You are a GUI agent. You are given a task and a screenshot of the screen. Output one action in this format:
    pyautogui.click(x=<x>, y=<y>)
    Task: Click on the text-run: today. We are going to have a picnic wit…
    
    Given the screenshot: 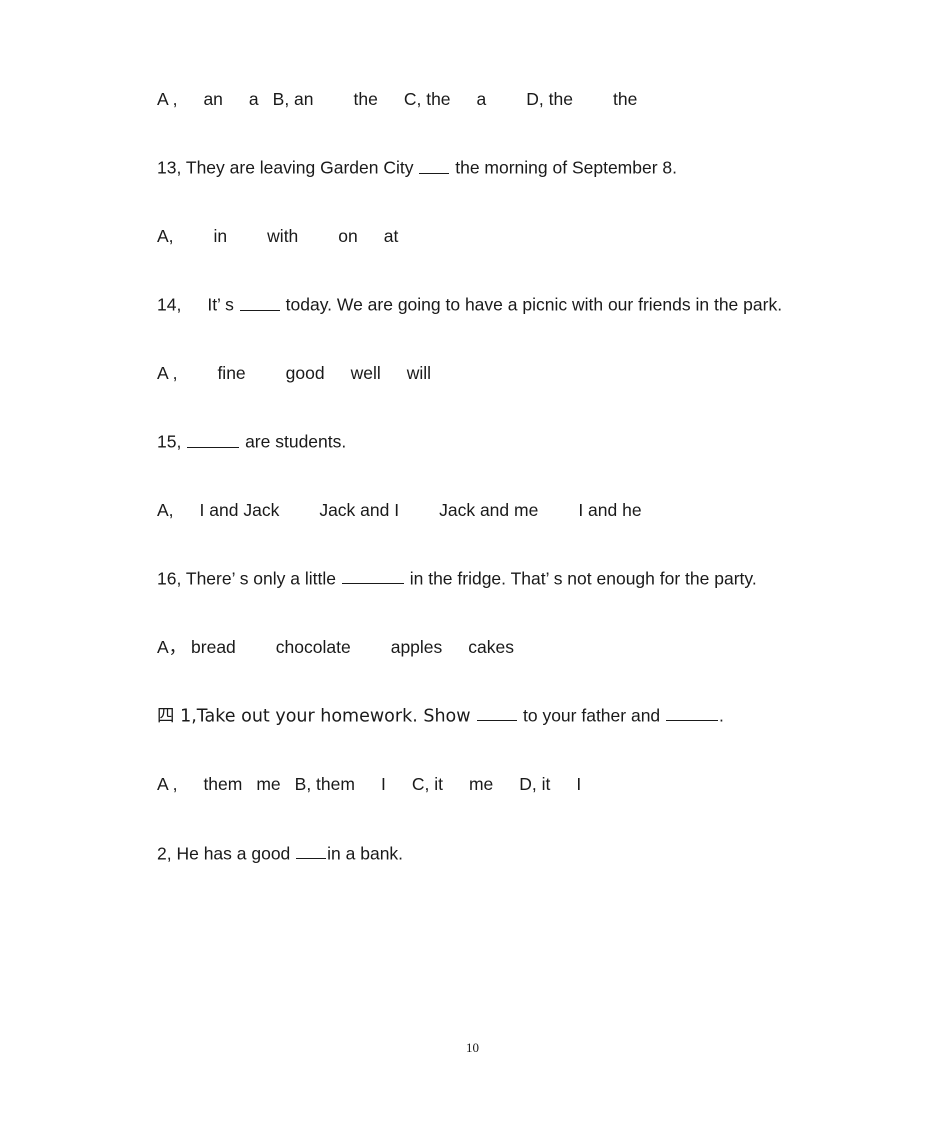 What is the action you would take?
    pyautogui.click(x=531, y=304)
    